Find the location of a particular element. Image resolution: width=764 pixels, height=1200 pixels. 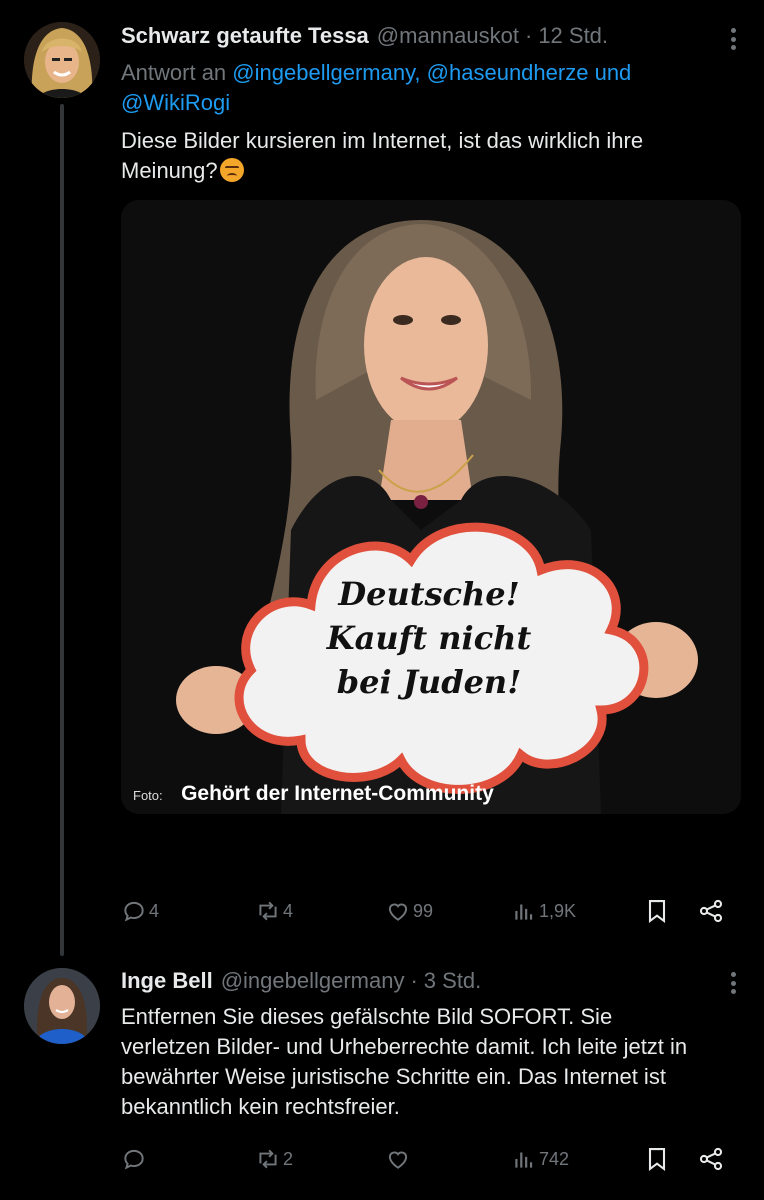

reply-button: 4 is located at coordinates (140, 911).